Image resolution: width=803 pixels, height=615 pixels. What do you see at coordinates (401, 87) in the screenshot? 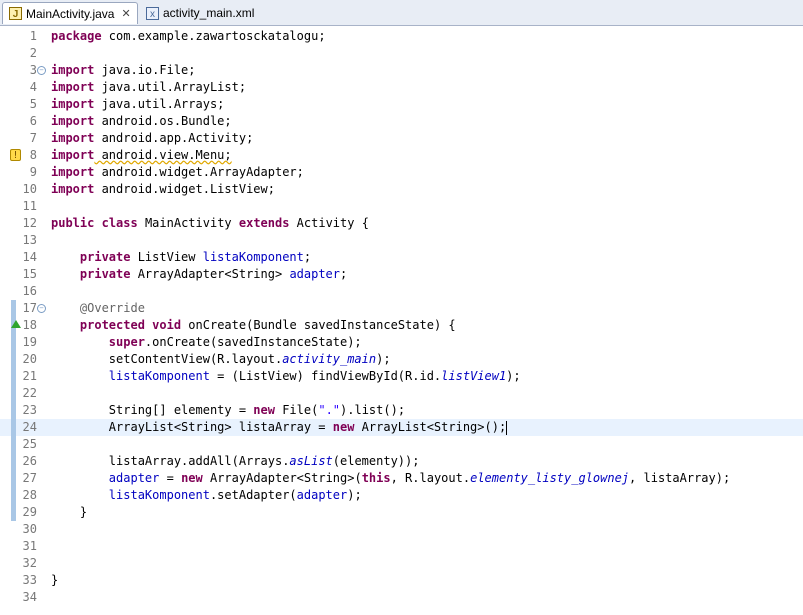
I see `code-line: 4 import java.util.ArrayList;` at bounding box center [401, 87].